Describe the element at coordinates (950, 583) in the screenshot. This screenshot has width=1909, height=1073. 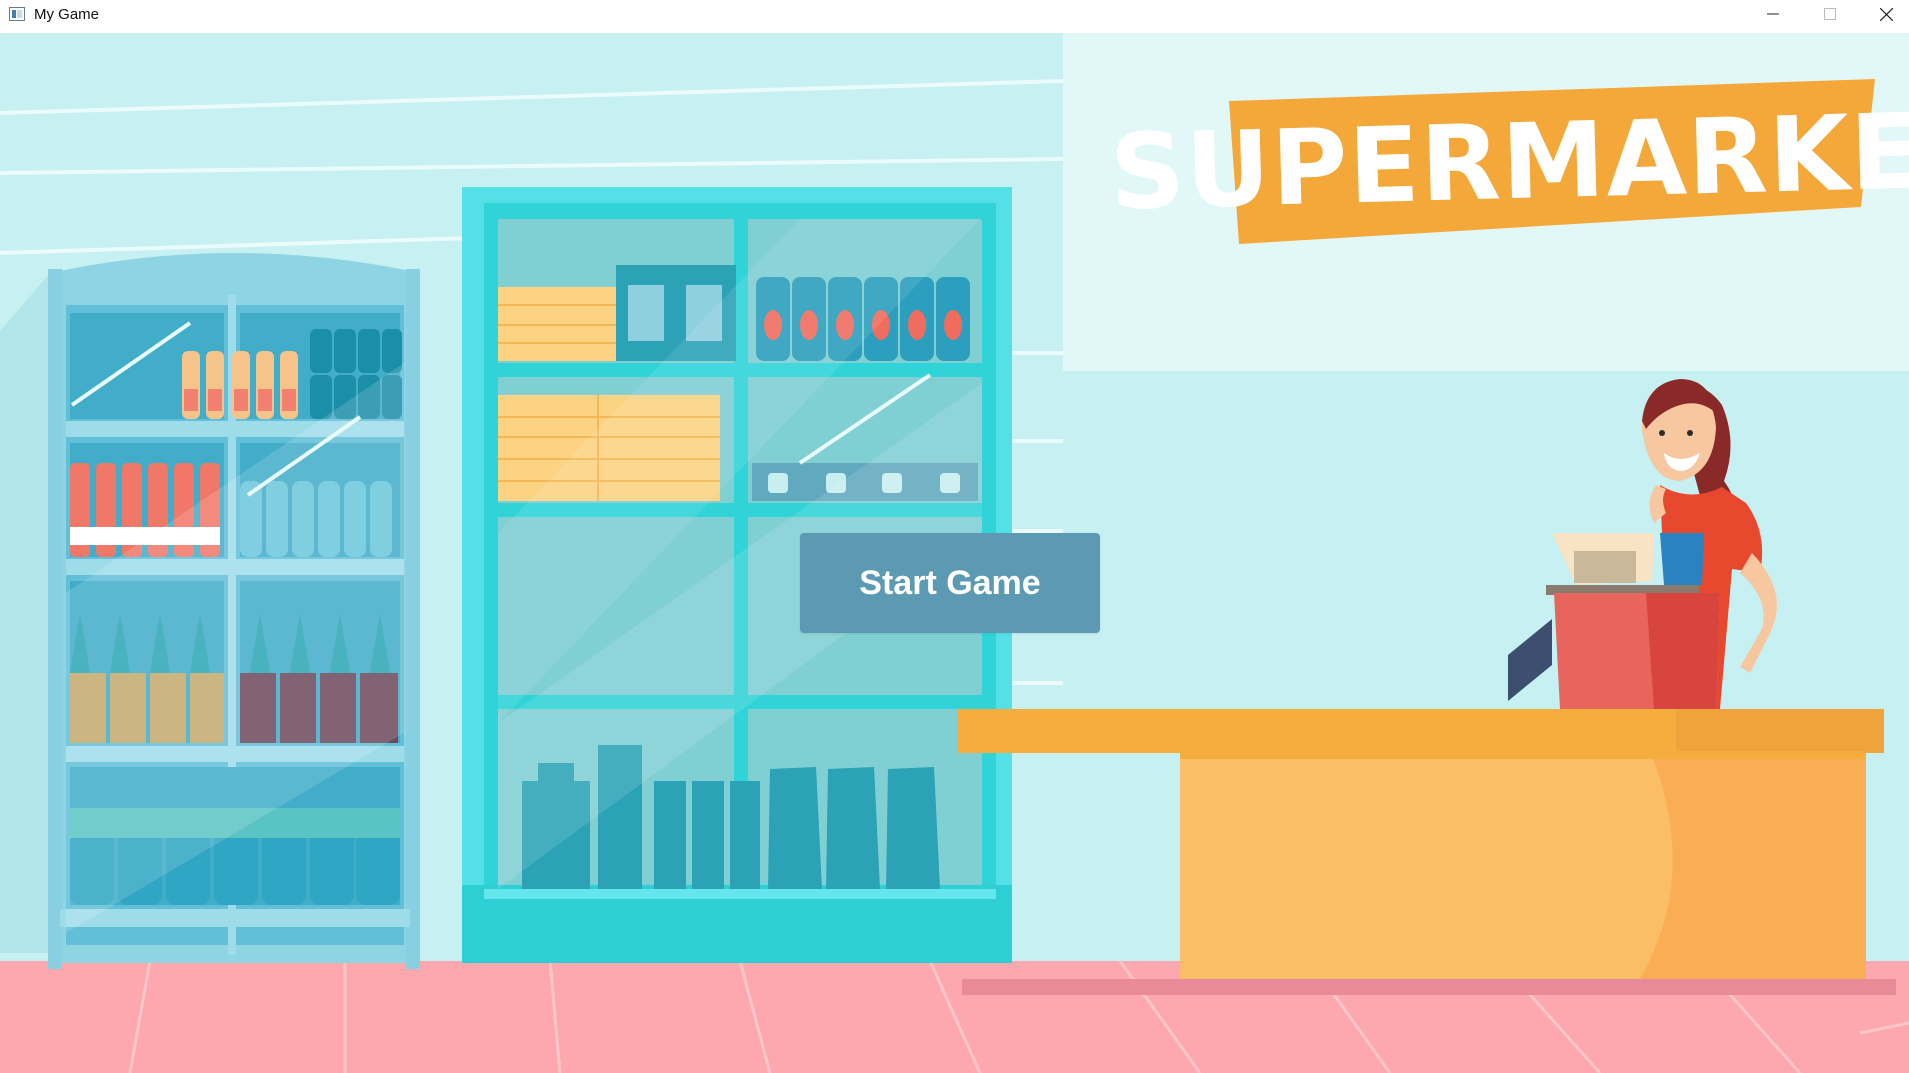
I see `start-game-button: Start Game` at that location.